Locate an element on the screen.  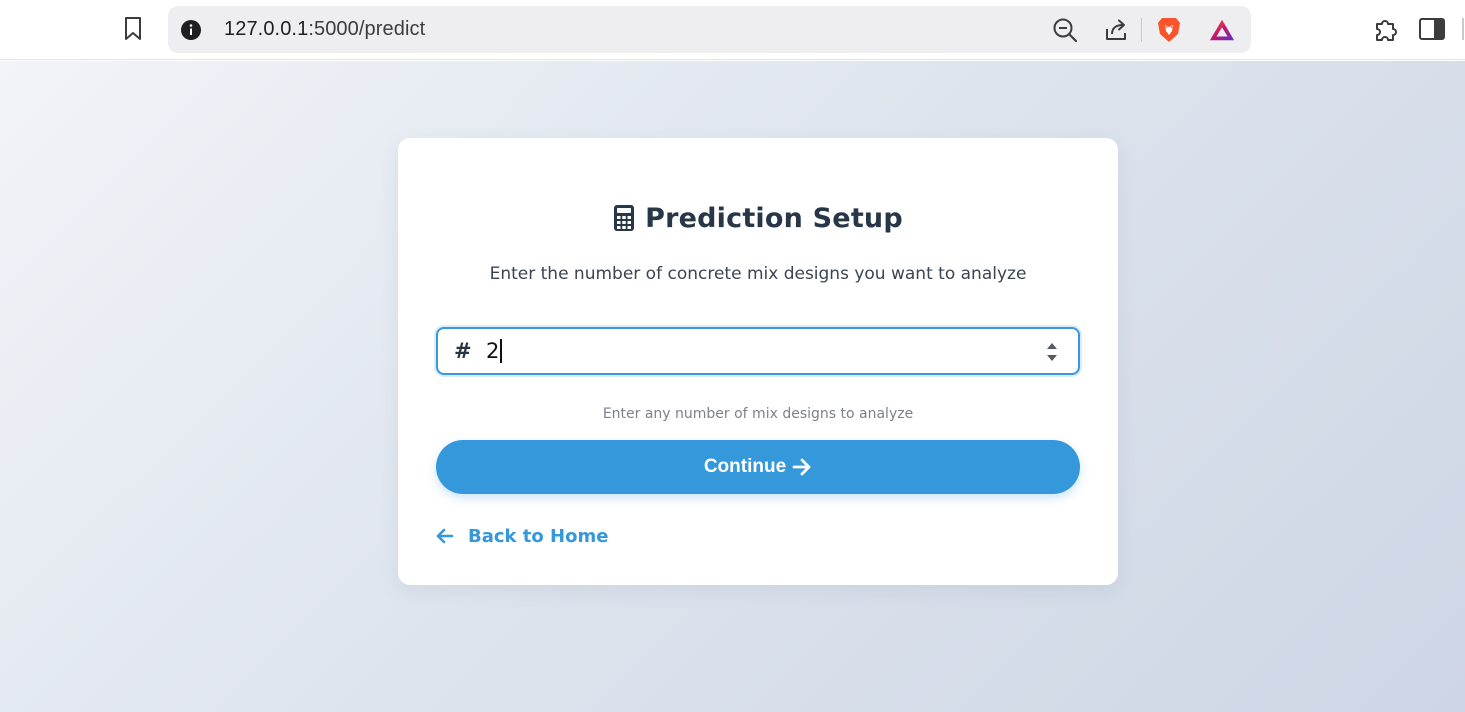
back-to-home-link: Back to Home is located at coordinates (522, 536).